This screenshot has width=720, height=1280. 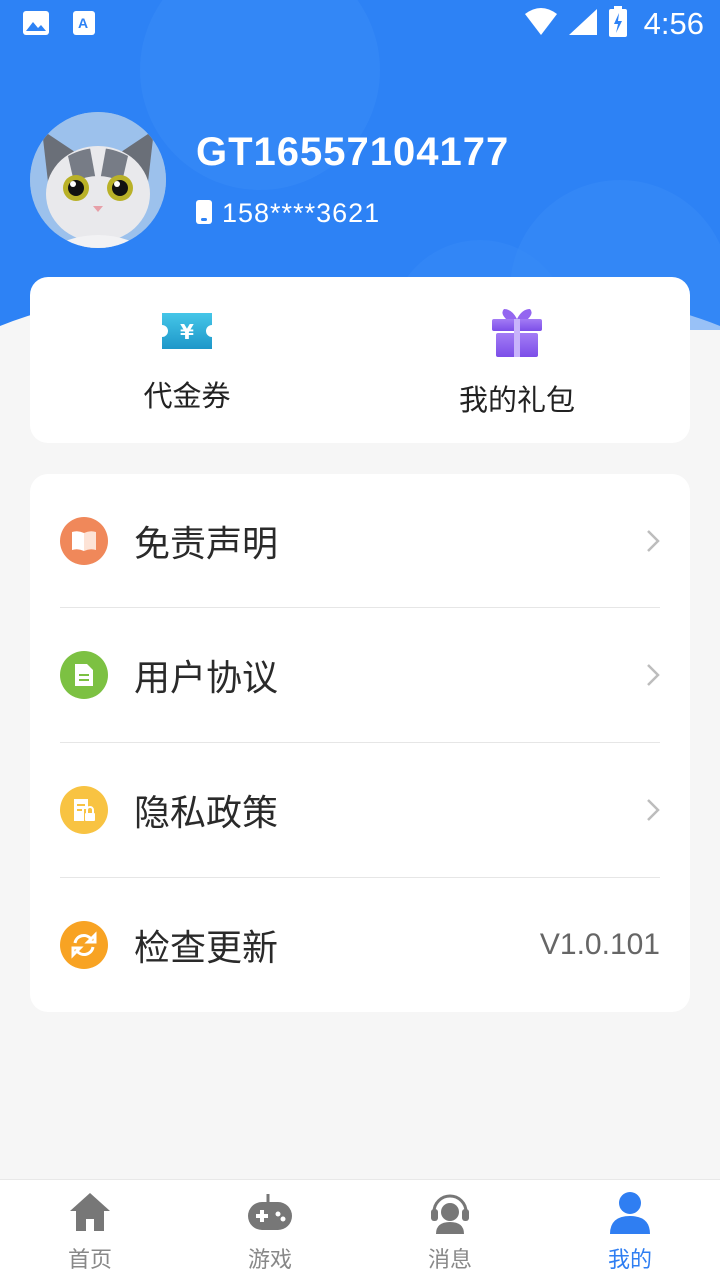 What do you see at coordinates (360, 541) in the screenshot?
I see `menu-item-disclaimer: 免责声明` at bounding box center [360, 541].